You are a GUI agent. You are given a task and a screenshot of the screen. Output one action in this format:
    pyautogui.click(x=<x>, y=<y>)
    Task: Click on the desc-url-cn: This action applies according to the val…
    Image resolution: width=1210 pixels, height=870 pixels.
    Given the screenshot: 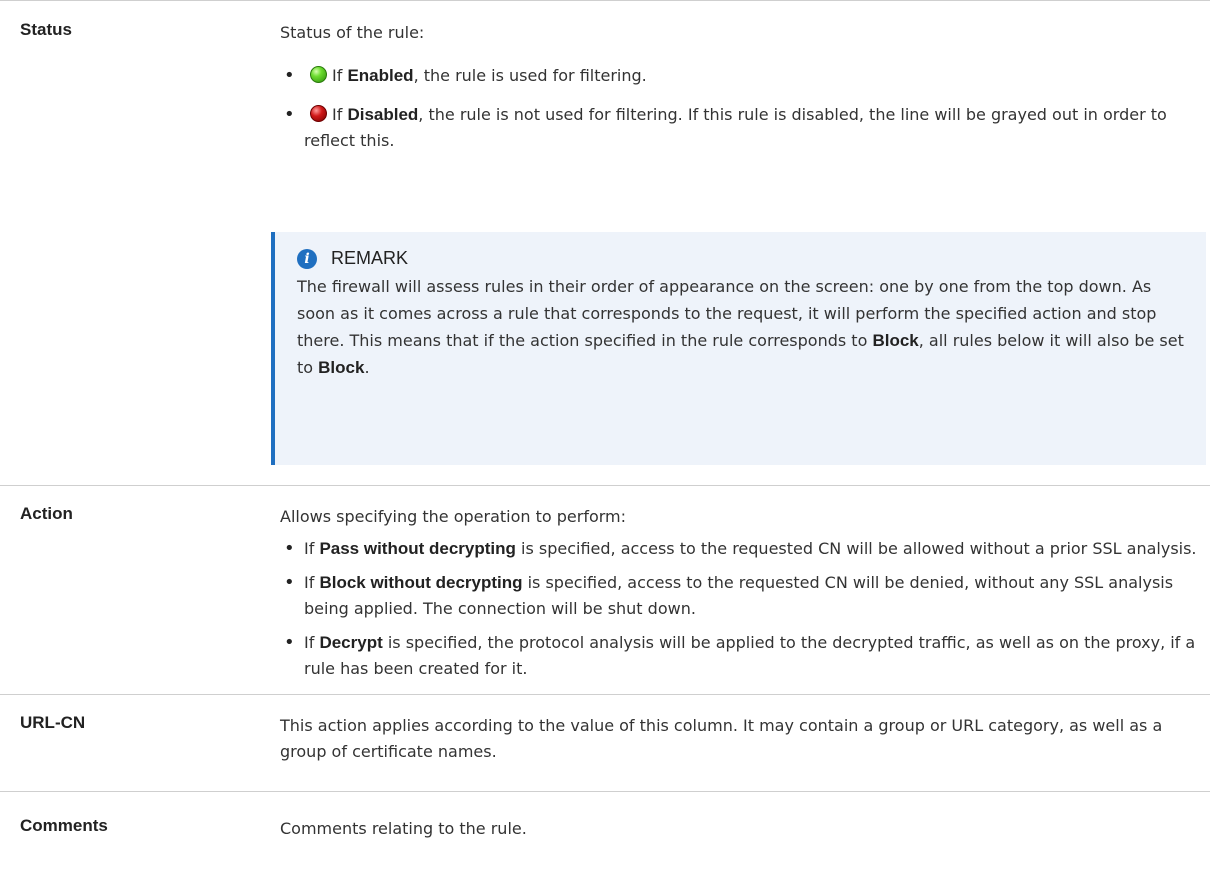 What is the action you would take?
    pyautogui.click(x=742, y=739)
    